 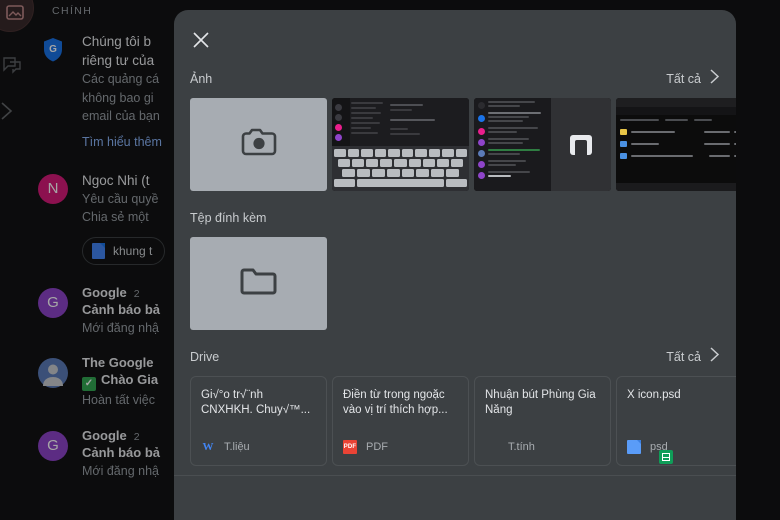 What do you see at coordinates (237, 447) in the screenshot?
I see `drive-file-type: T.liệu` at bounding box center [237, 447].